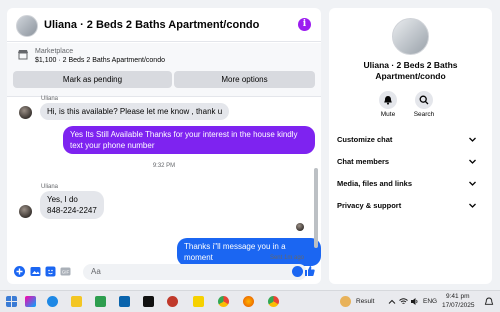  I want to click on privacy-support-section: Privacy & support, so click(410, 206).